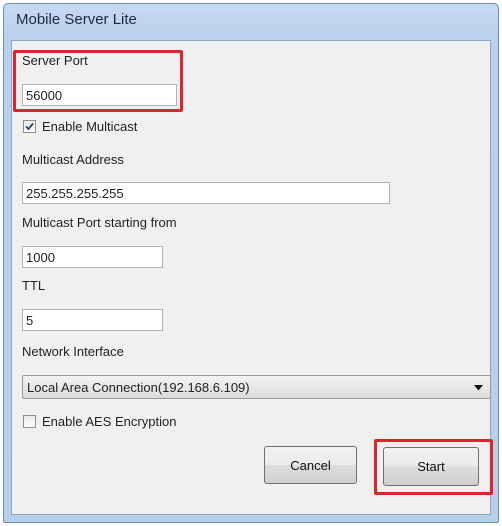  I want to click on enable-multicast-label: Enable Multicast, so click(90, 126).